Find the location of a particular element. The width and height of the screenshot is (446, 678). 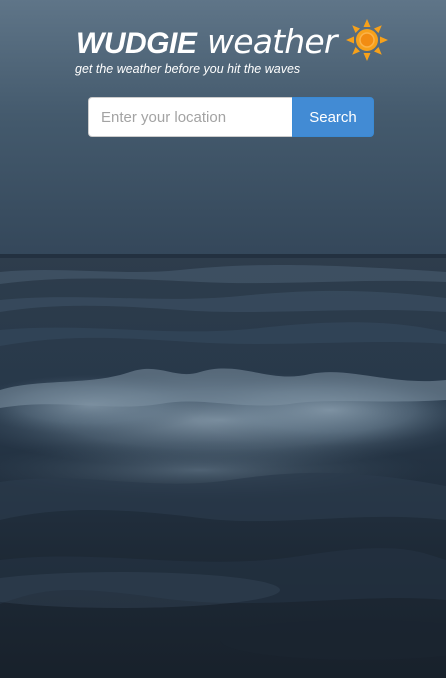

search-form: Search is located at coordinates (231, 117).